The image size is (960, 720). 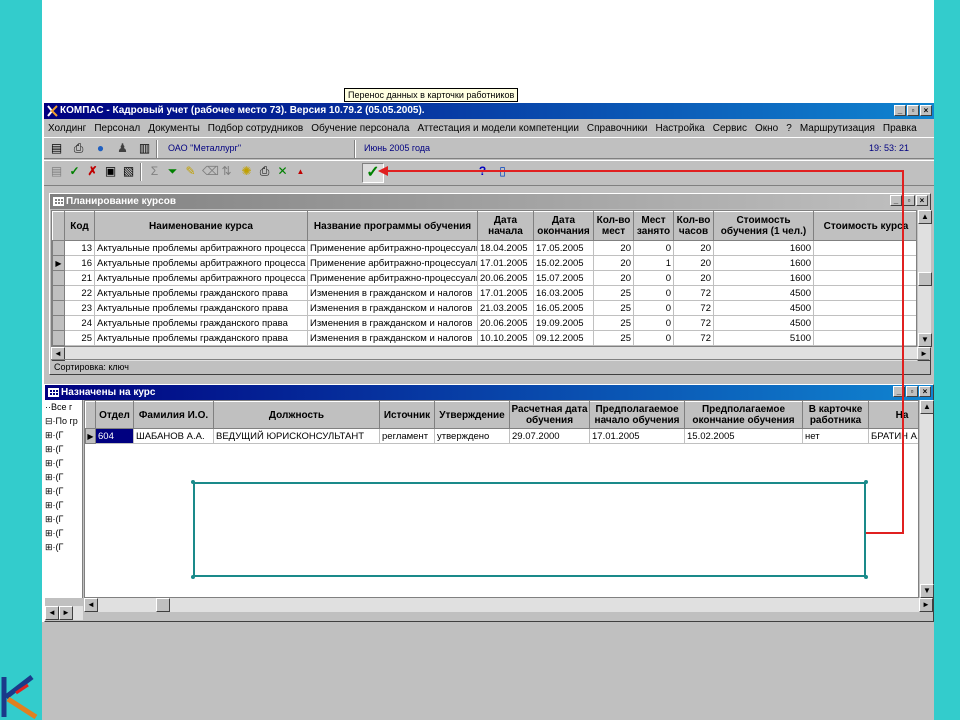 I want to click on menu-routing: Маршрутизация, so click(x=837, y=128).